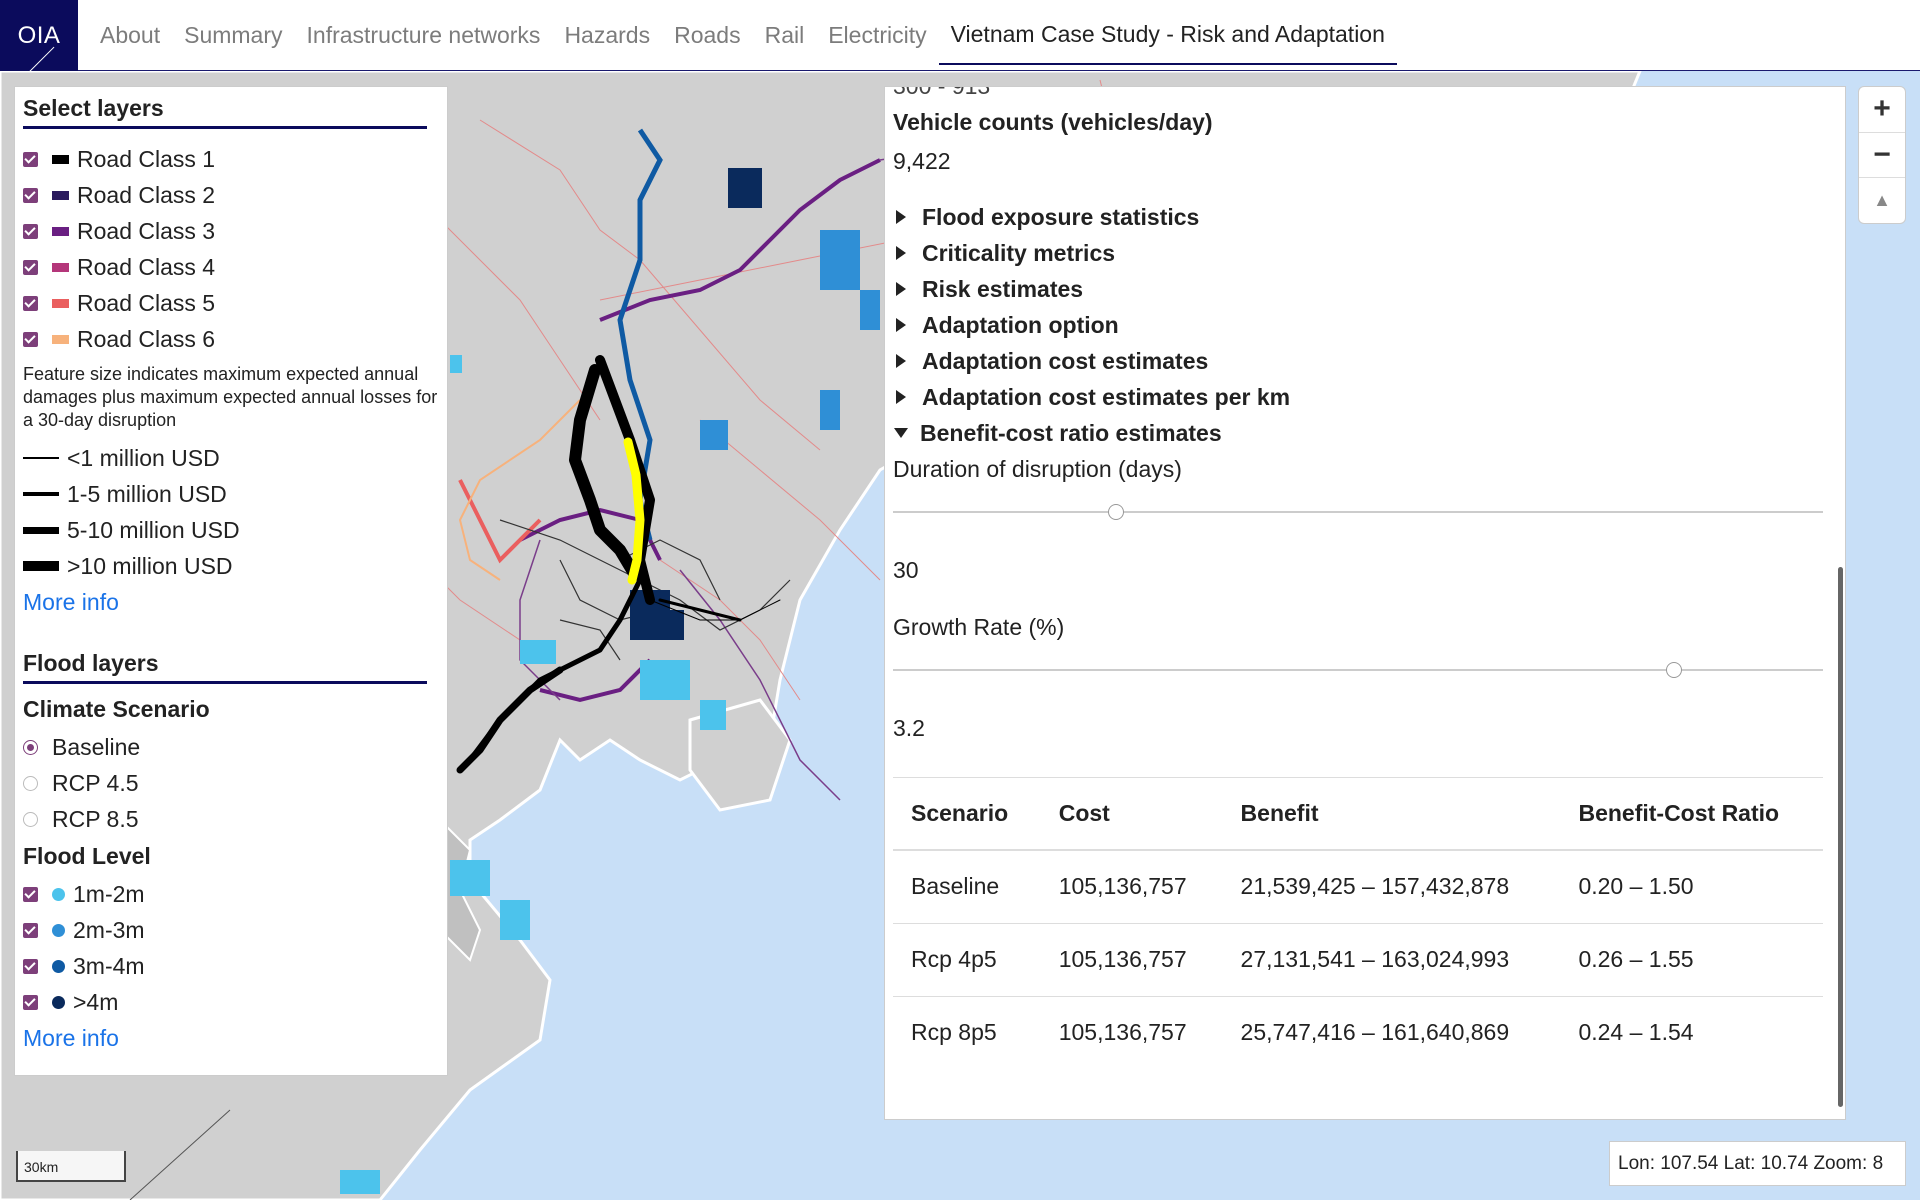 The width and height of the screenshot is (1920, 1200). What do you see at coordinates (231, 195) in the screenshot?
I see `road-class-2-toggle: Road Class 2` at bounding box center [231, 195].